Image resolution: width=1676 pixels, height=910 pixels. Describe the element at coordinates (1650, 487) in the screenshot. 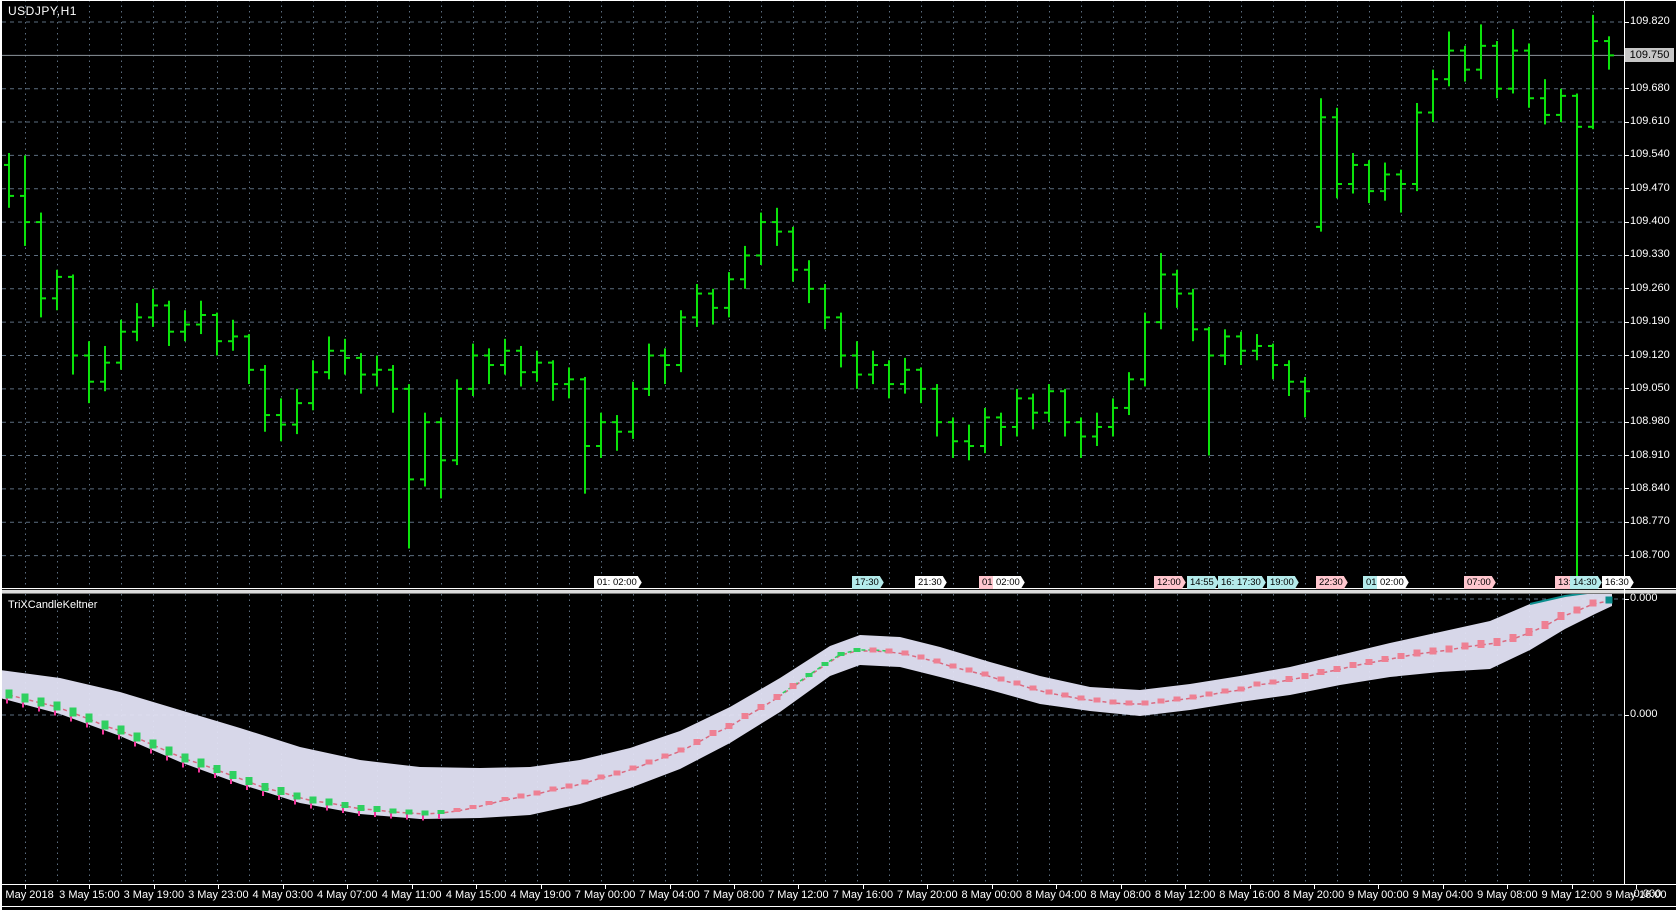

I see `price-axis-label: 108.840` at that location.